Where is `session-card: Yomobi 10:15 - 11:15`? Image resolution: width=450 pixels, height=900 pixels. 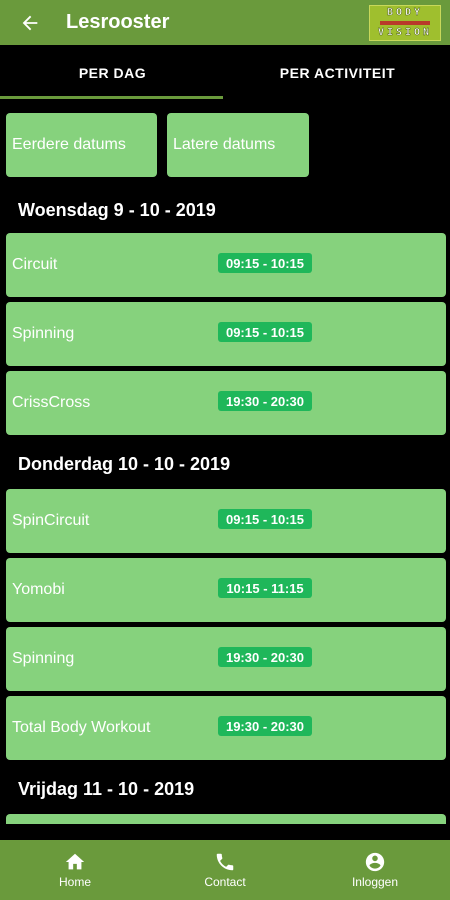
session-card: Yomobi 10:15 - 11:15 is located at coordinates (226, 590).